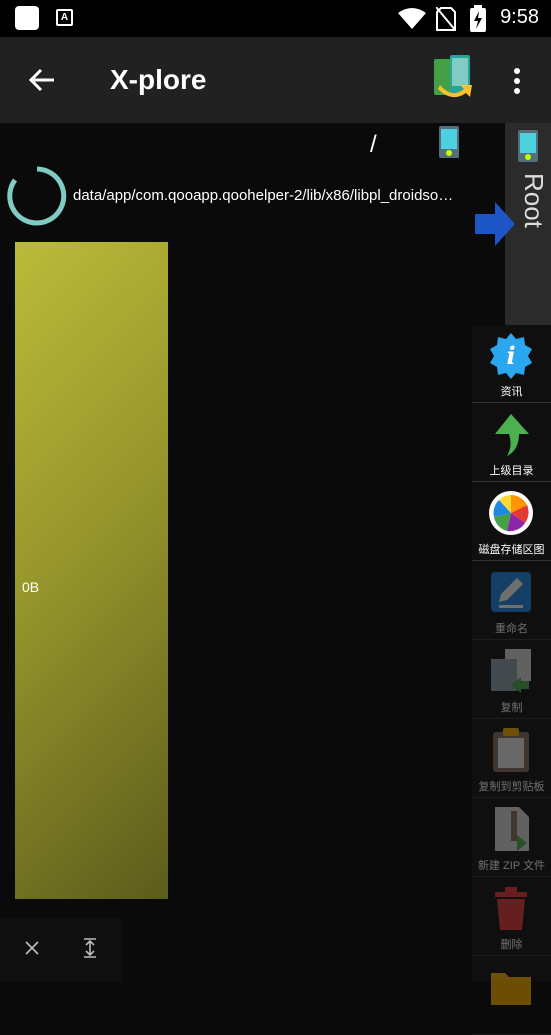 This screenshot has height=1035, width=551. I want to click on menu-item-info: i 资讯, so click(511, 364).